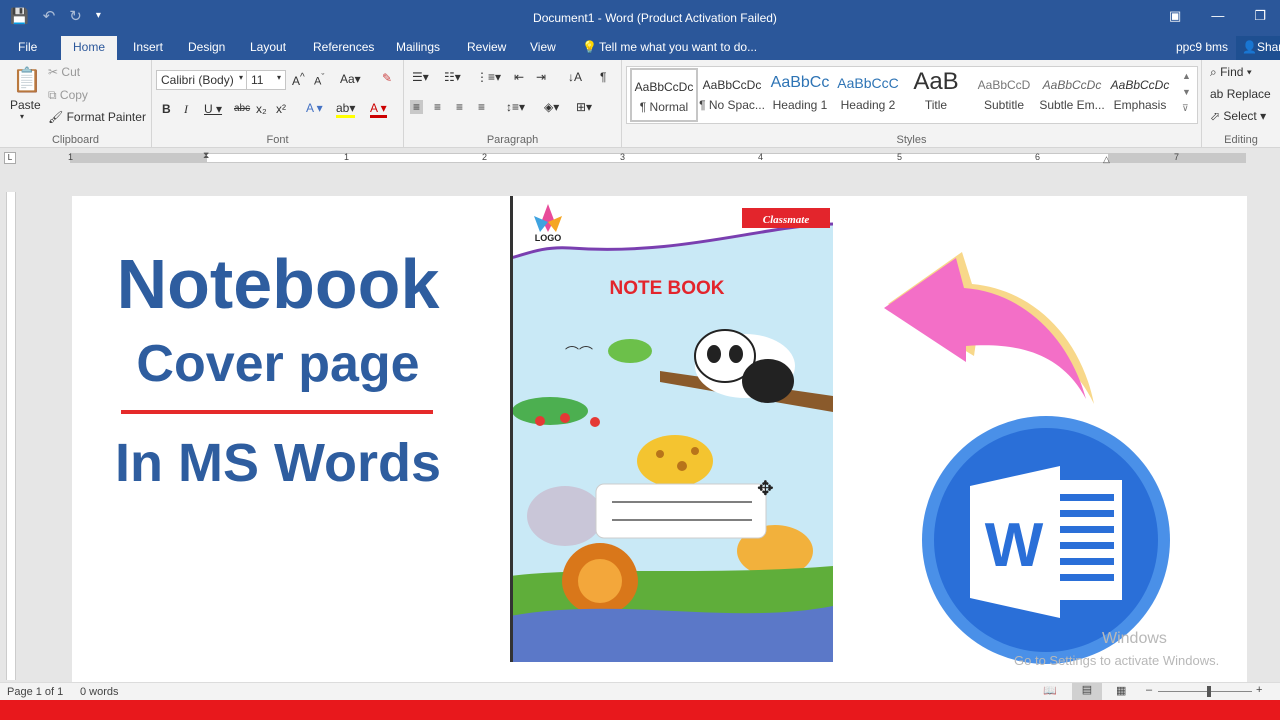 This screenshot has height=720, width=1280. Describe the element at coordinates (1258, 48) in the screenshot. I see `share-button: 👤Share` at that location.